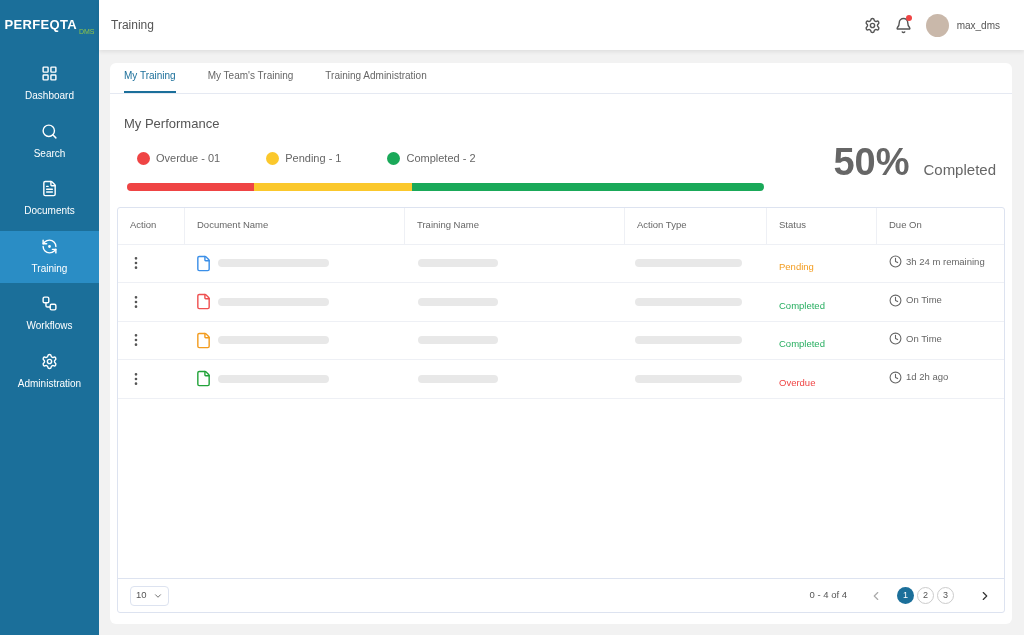 The height and width of the screenshot is (635, 1024). I want to click on range-text: 0 - 4 of 4, so click(828, 595).